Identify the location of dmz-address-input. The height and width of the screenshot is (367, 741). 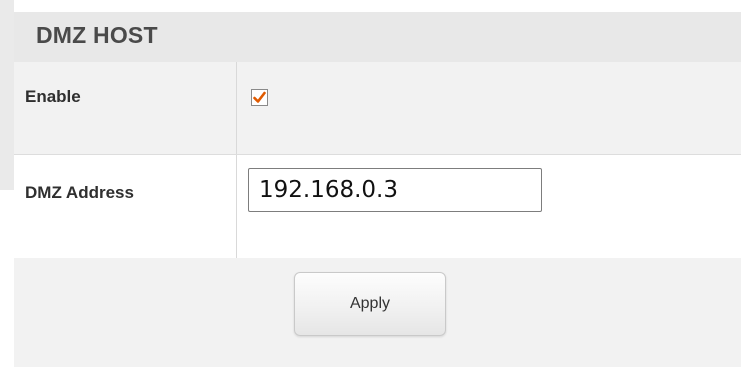
(395, 190).